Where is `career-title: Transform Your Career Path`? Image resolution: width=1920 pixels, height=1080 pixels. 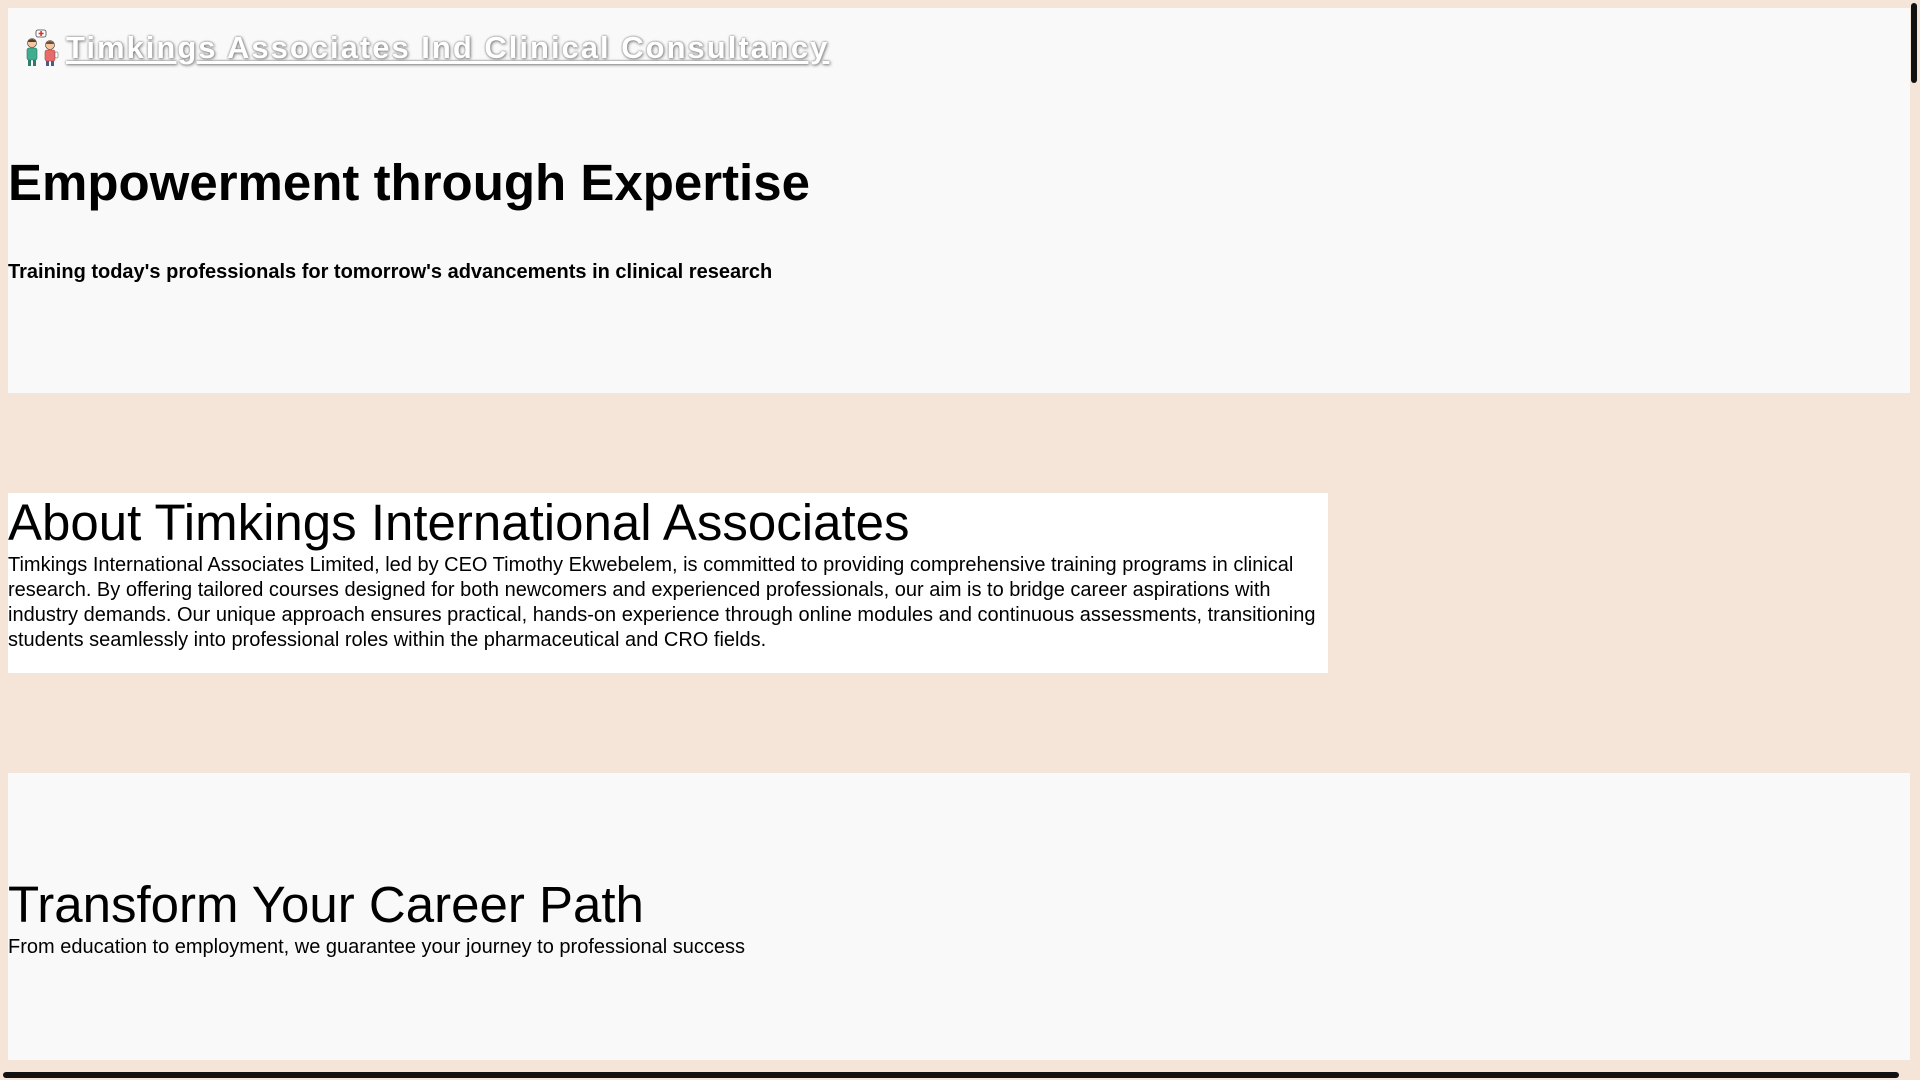 career-title: Transform Your Career Path is located at coordinates (326, 904).